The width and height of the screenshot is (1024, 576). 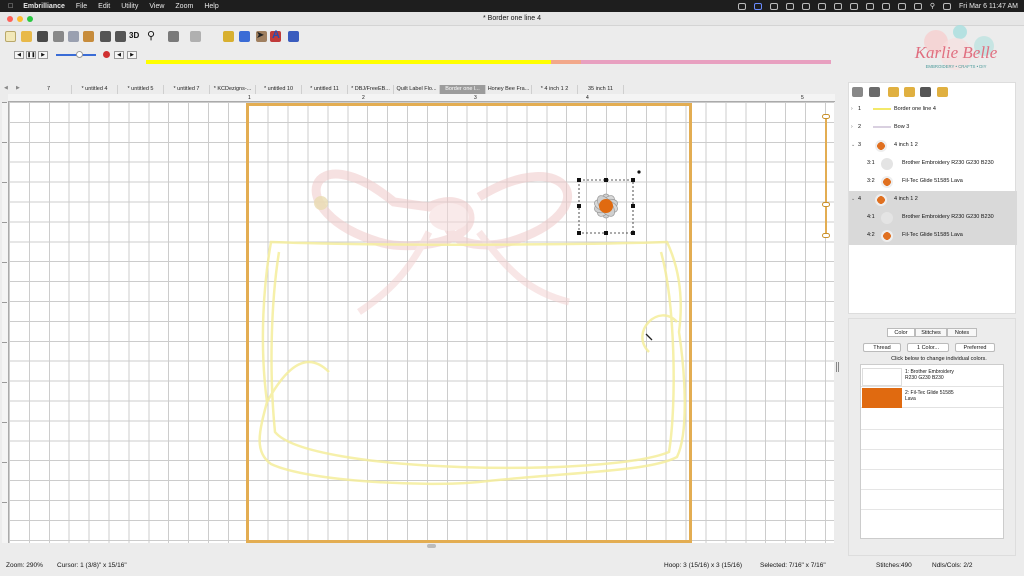 I want to click on print-icon, so click(x=58, y=36).